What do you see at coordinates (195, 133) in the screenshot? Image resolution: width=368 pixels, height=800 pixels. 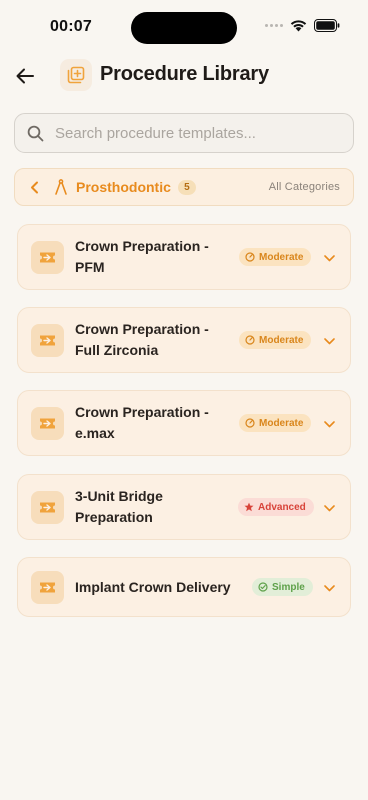 I see `search-input` at bounding box center [195, 133].